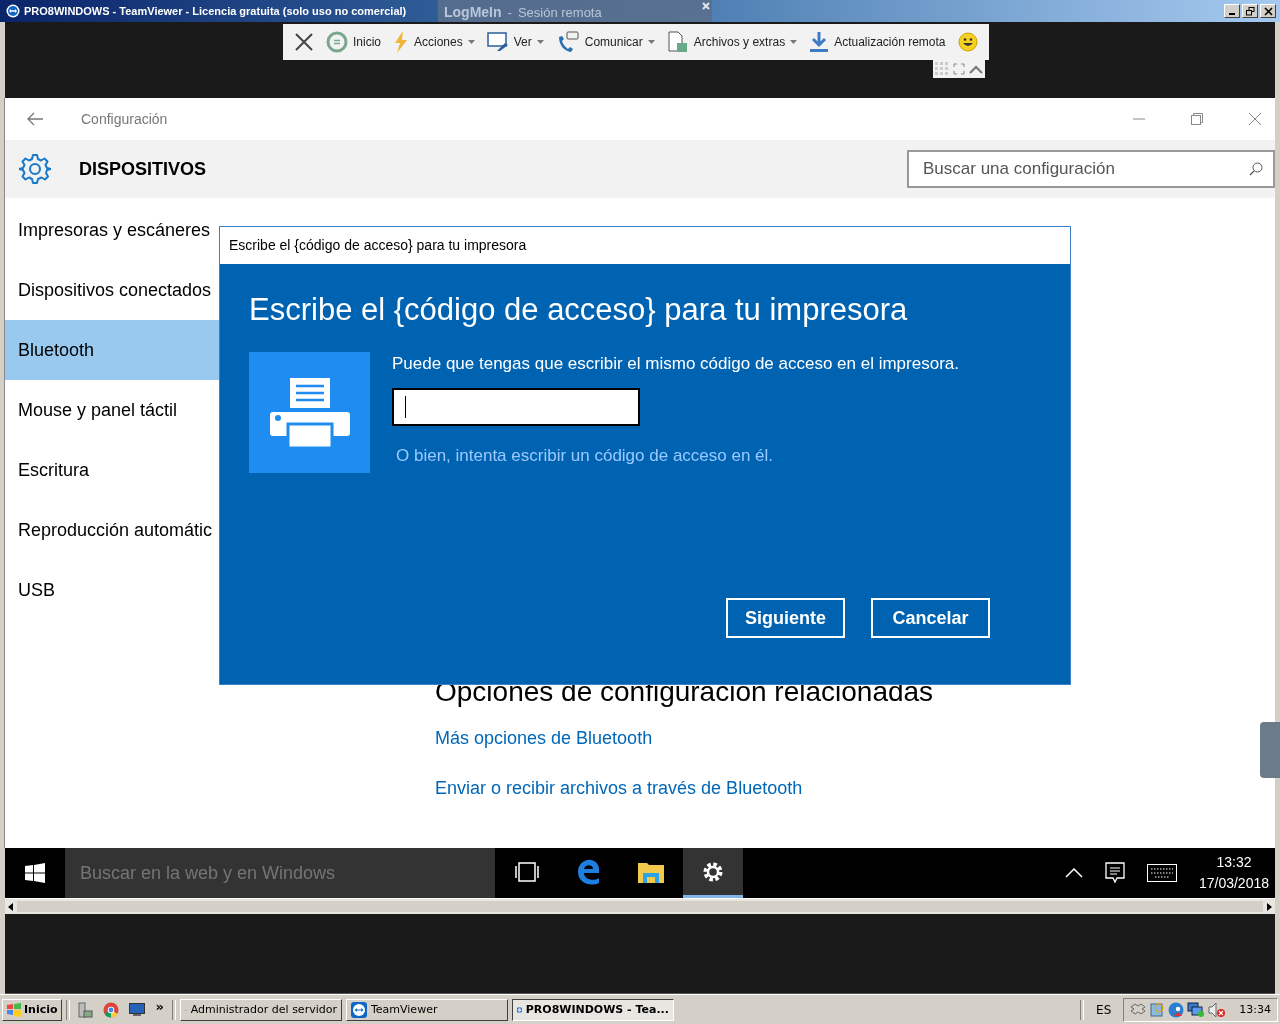  I want to click on keyboard-icon, so click(1161, 873).